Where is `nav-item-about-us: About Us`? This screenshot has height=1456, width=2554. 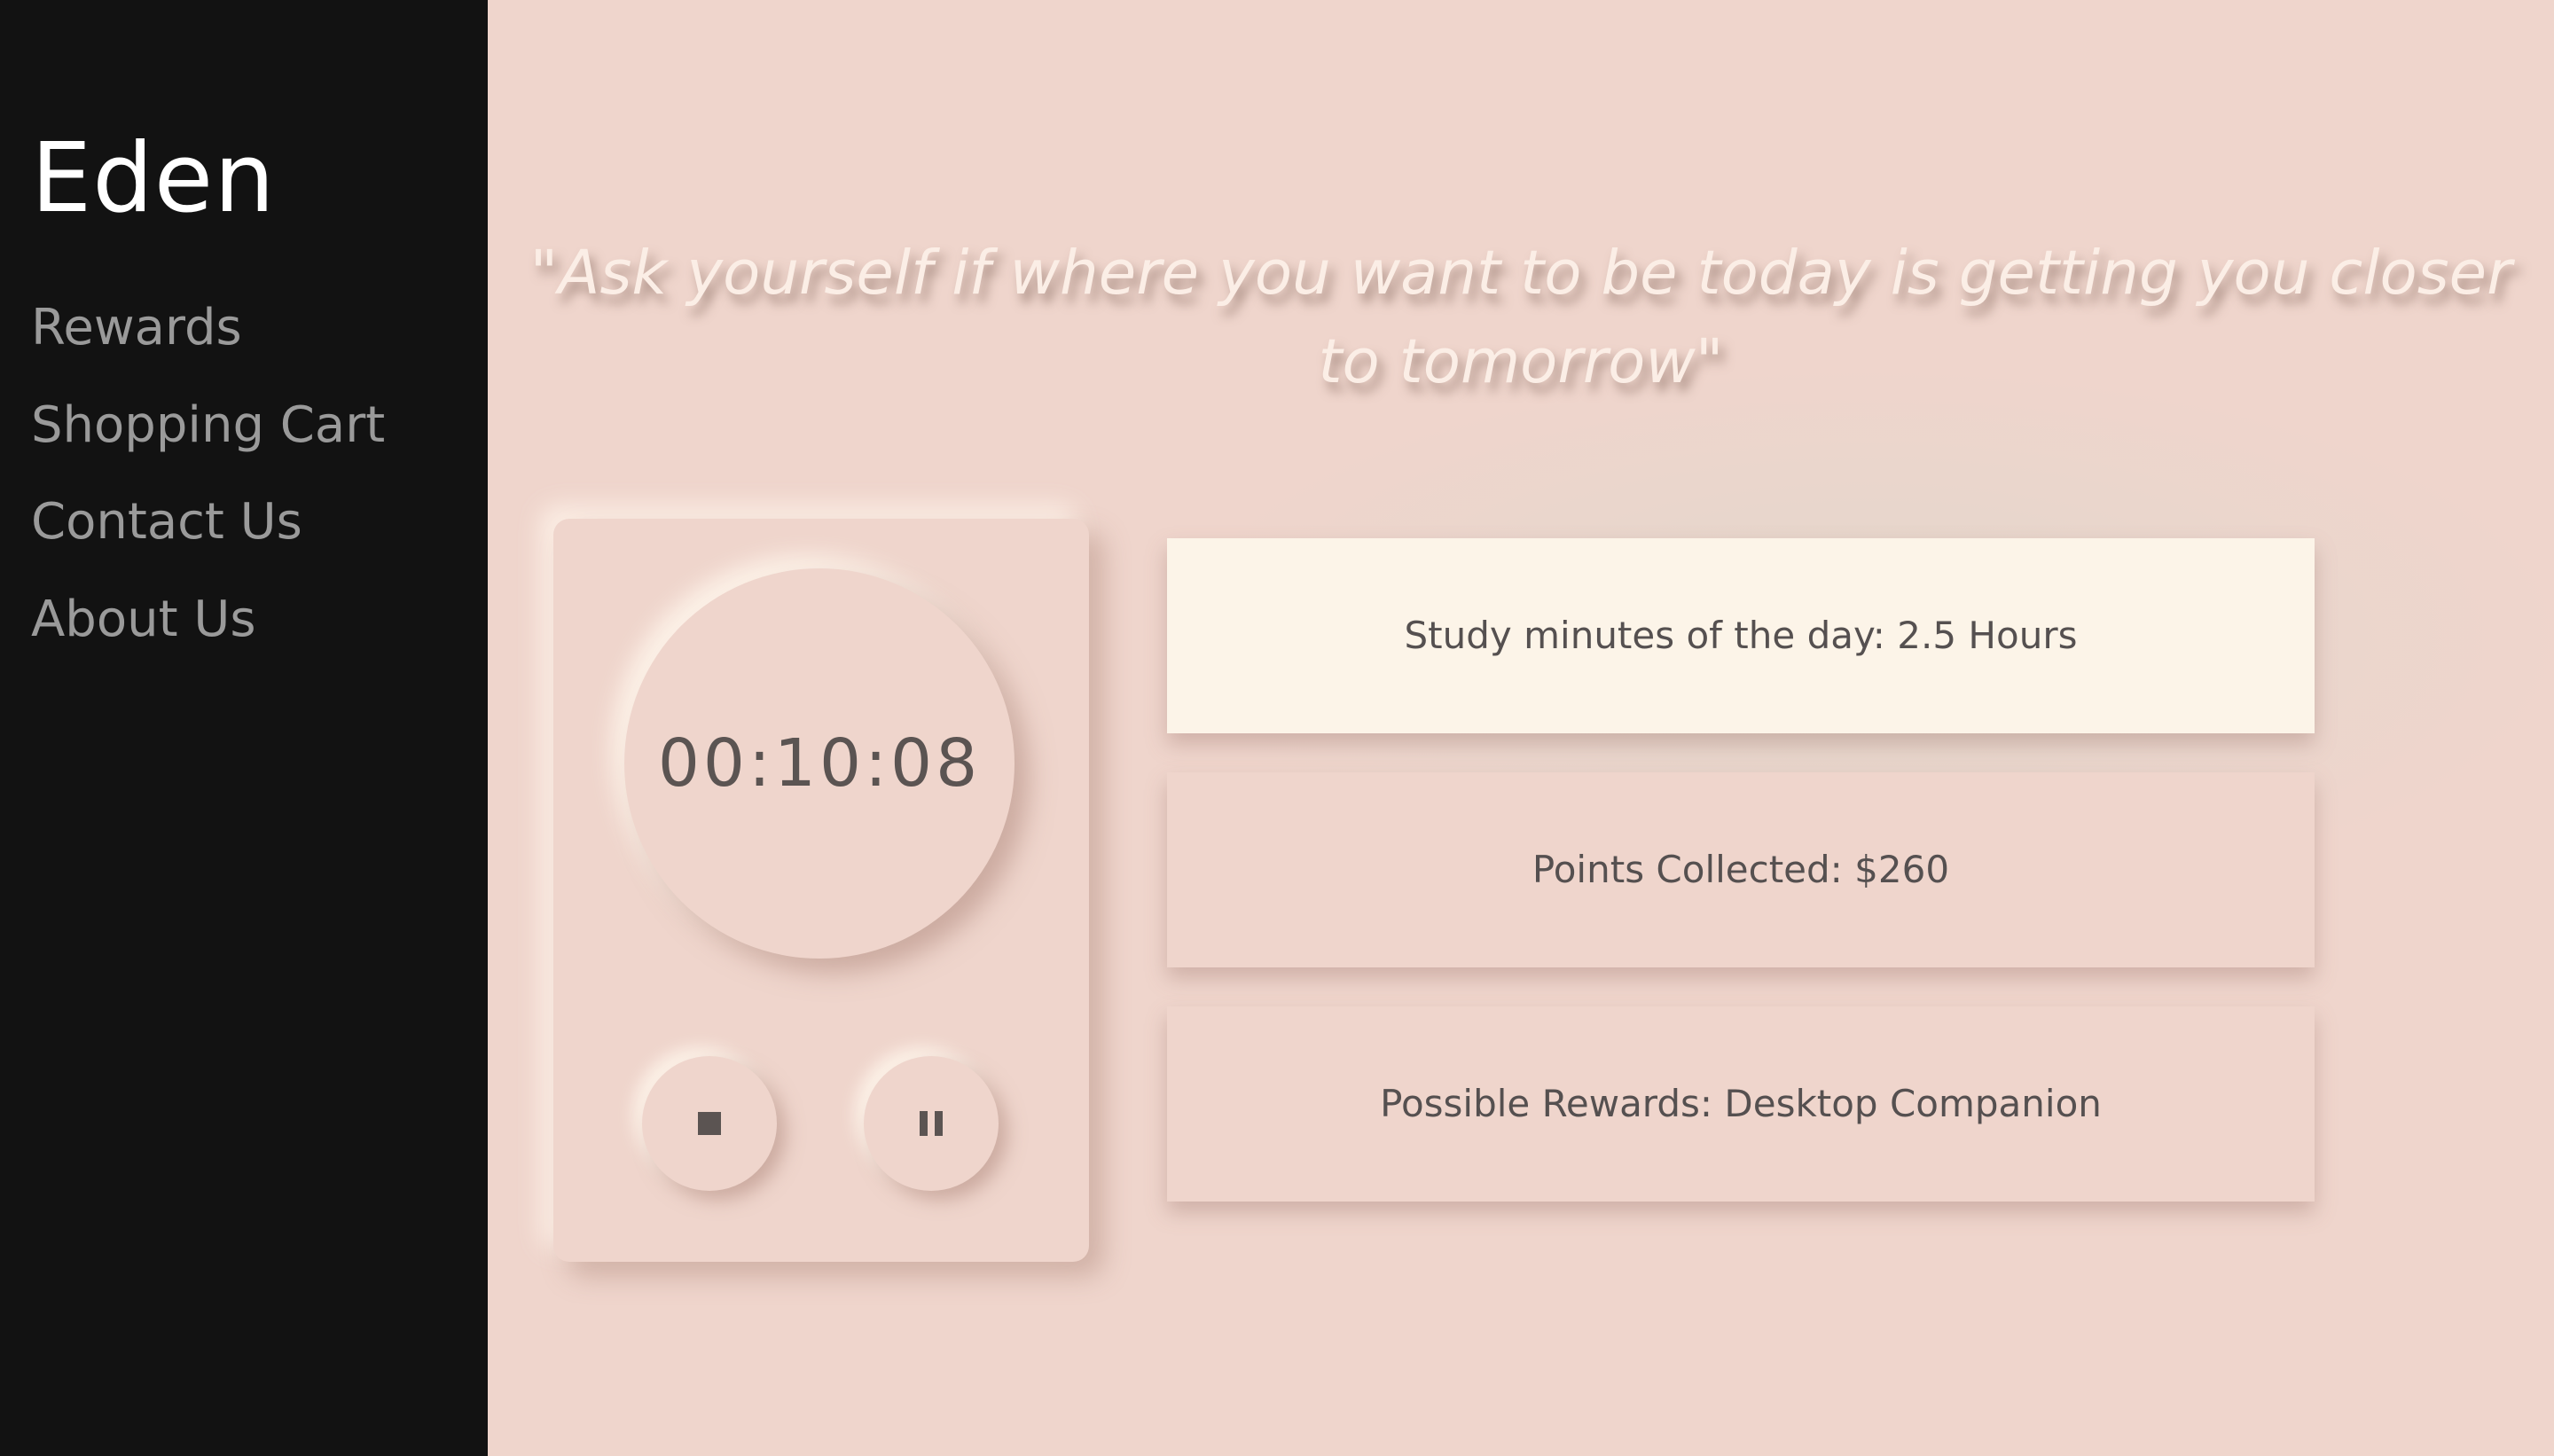 nav-item-about-us: About Us is located at coordinates (143, 620).